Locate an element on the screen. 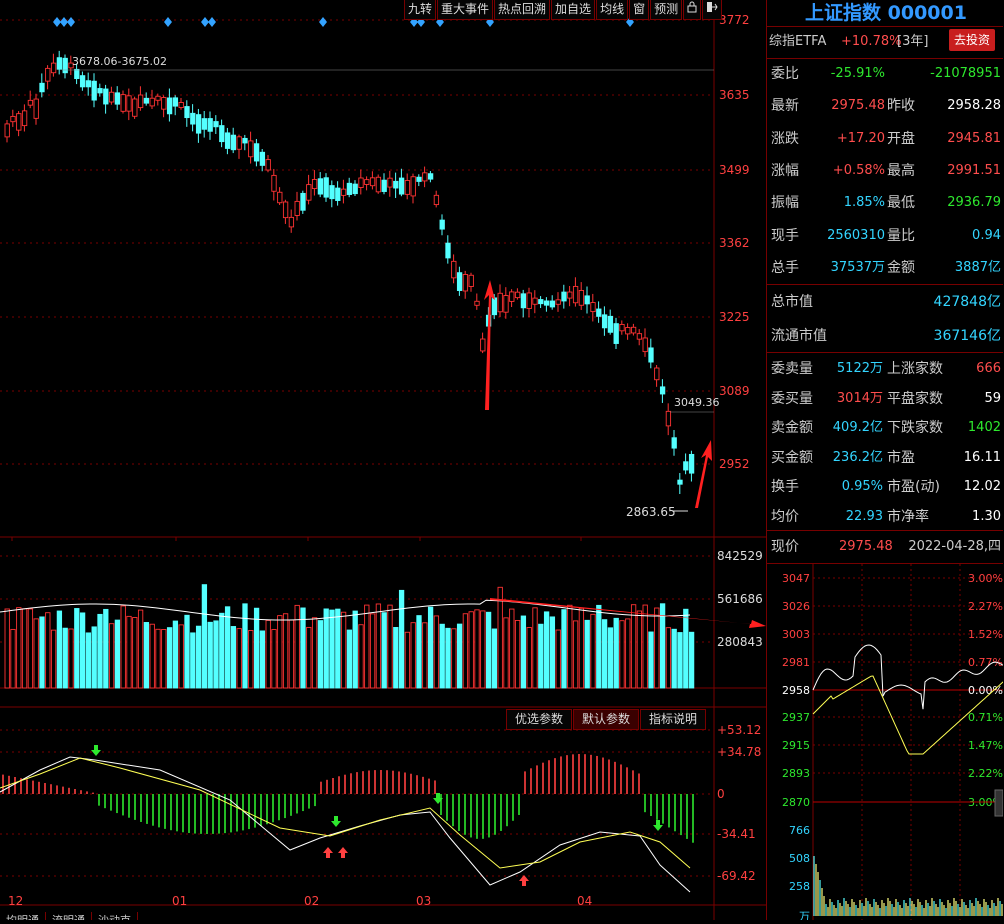  bottom-tab: 均明通 is located at coordinates (23, 916).